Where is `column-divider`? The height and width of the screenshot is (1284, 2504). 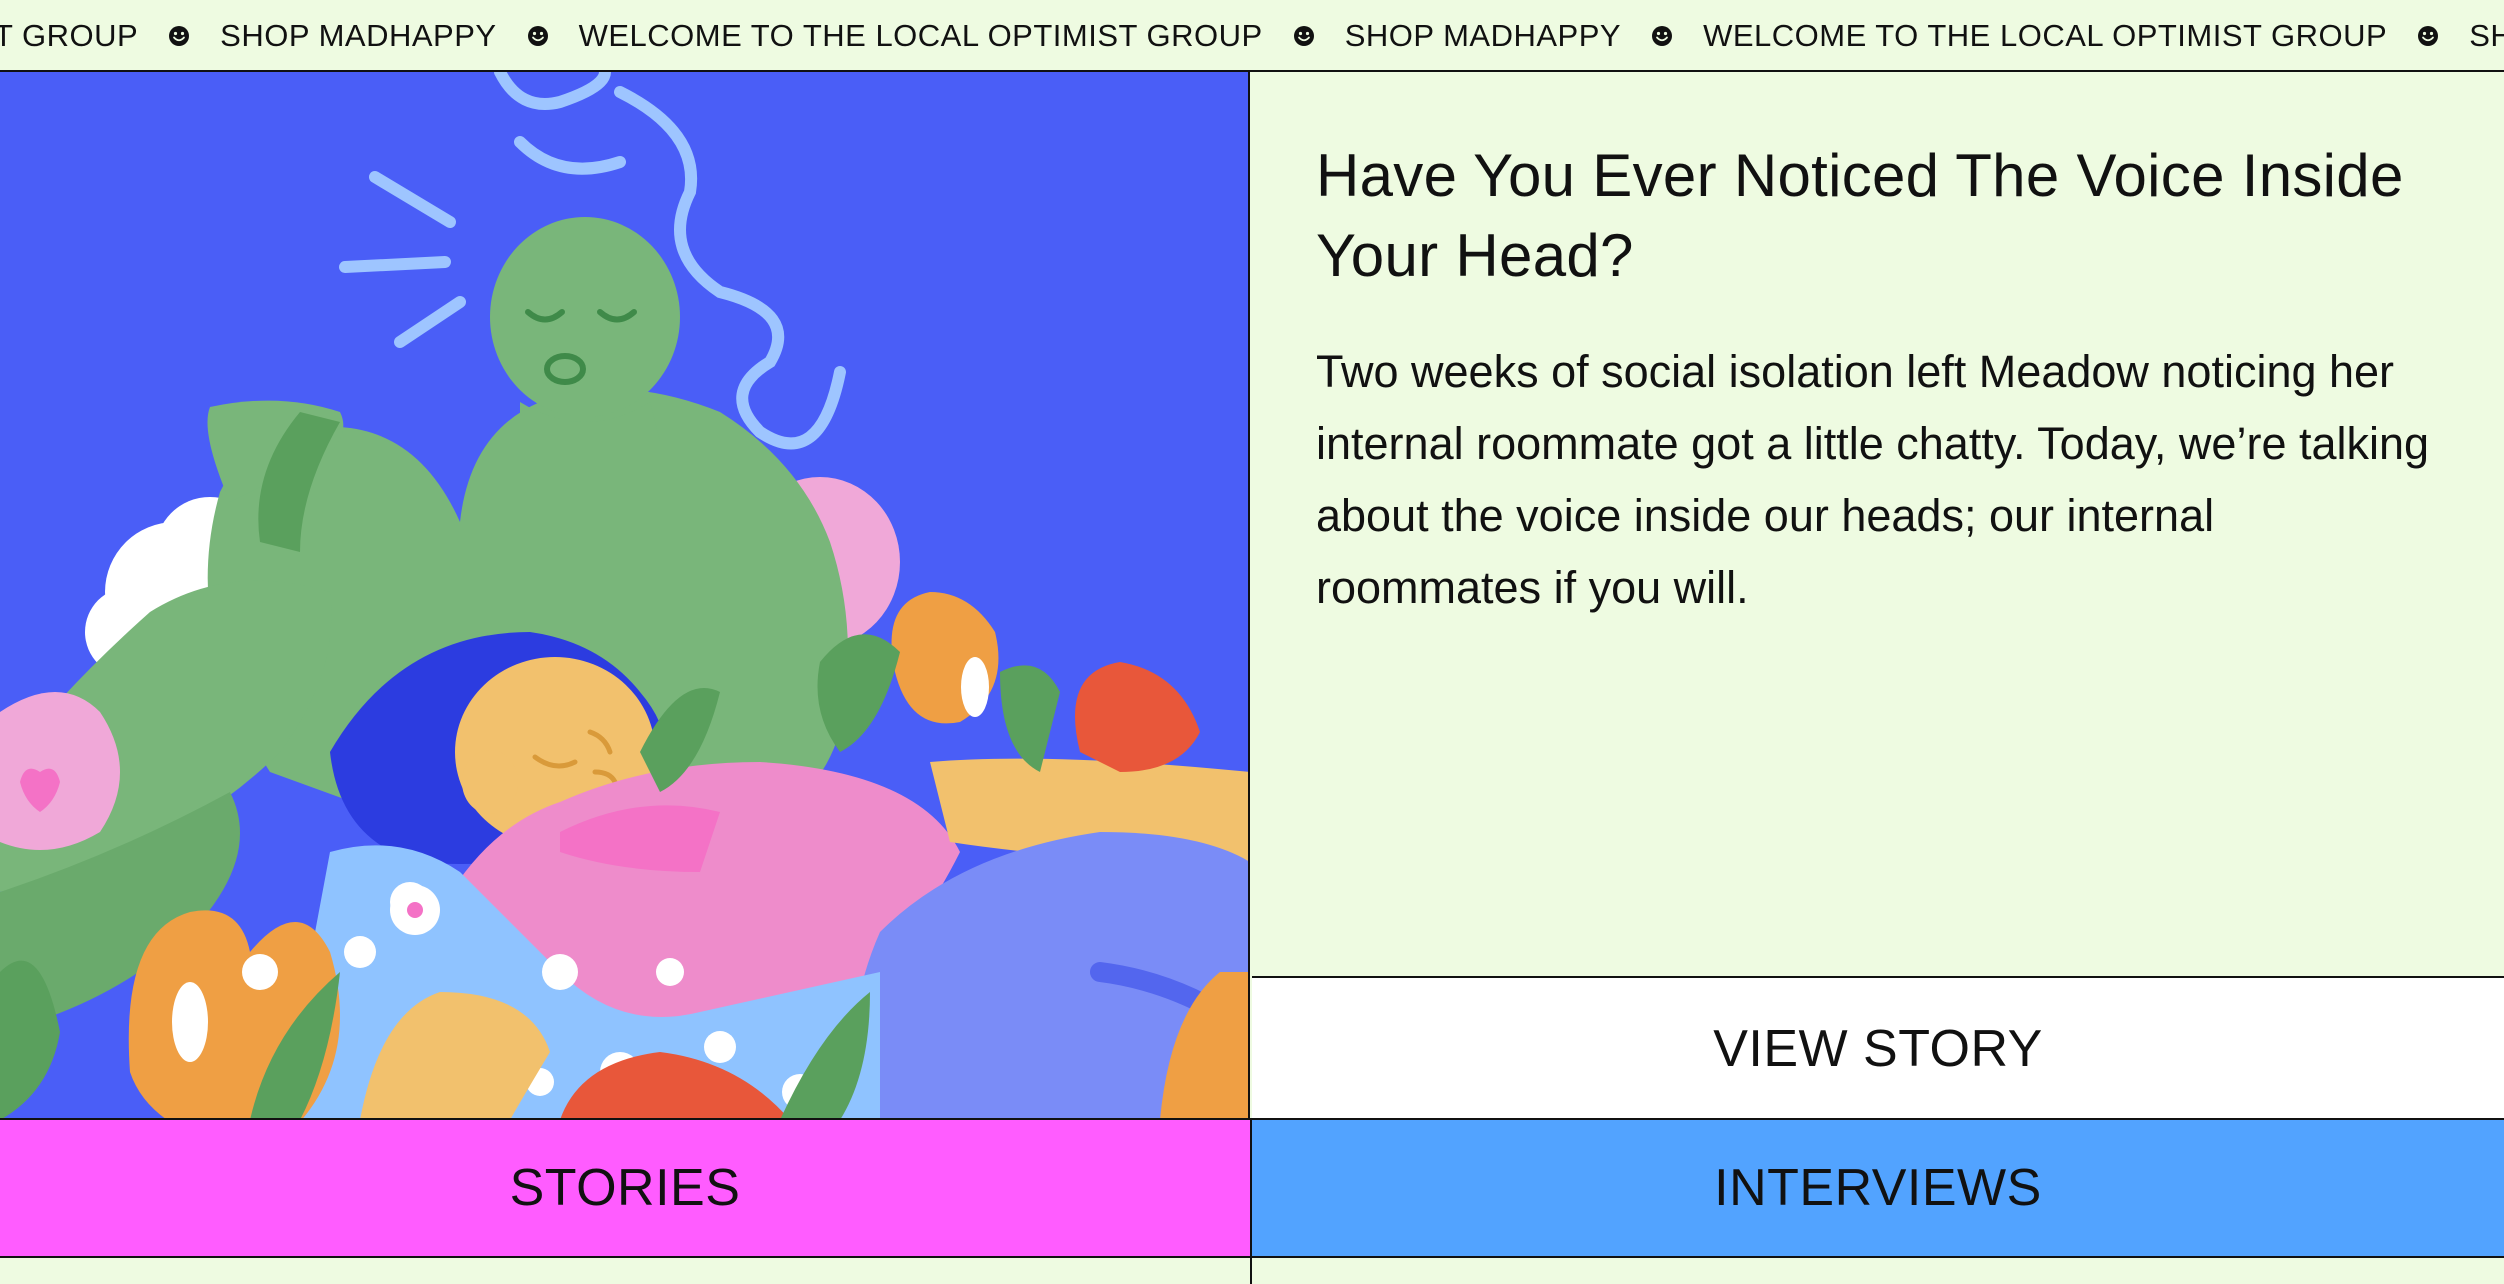
column-divider is located at coordinates (1251, 1271).